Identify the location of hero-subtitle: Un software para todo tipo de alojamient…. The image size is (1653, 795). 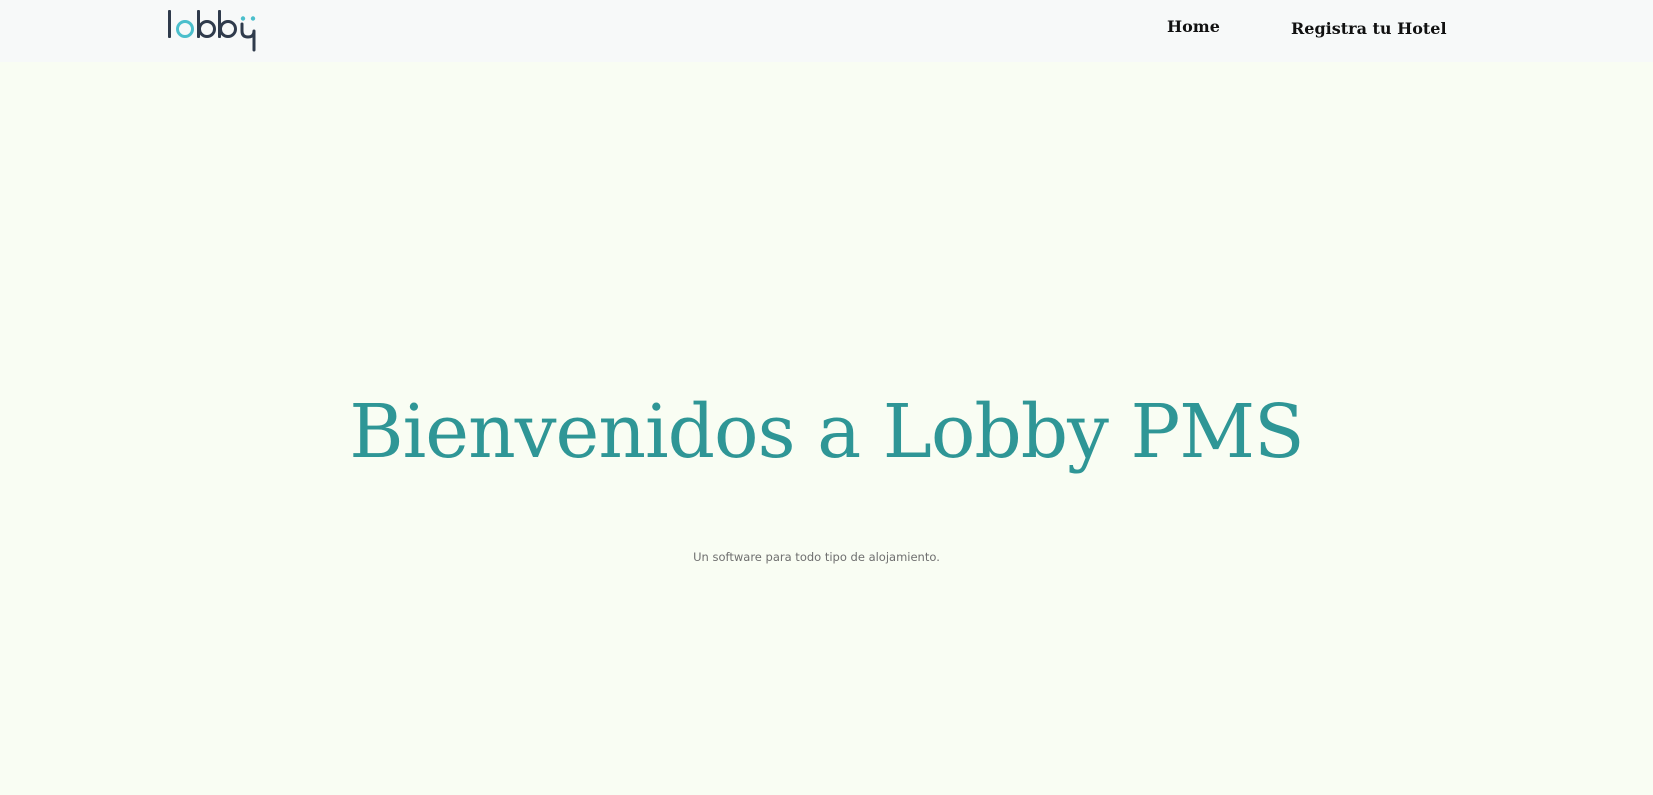
(816, 557).